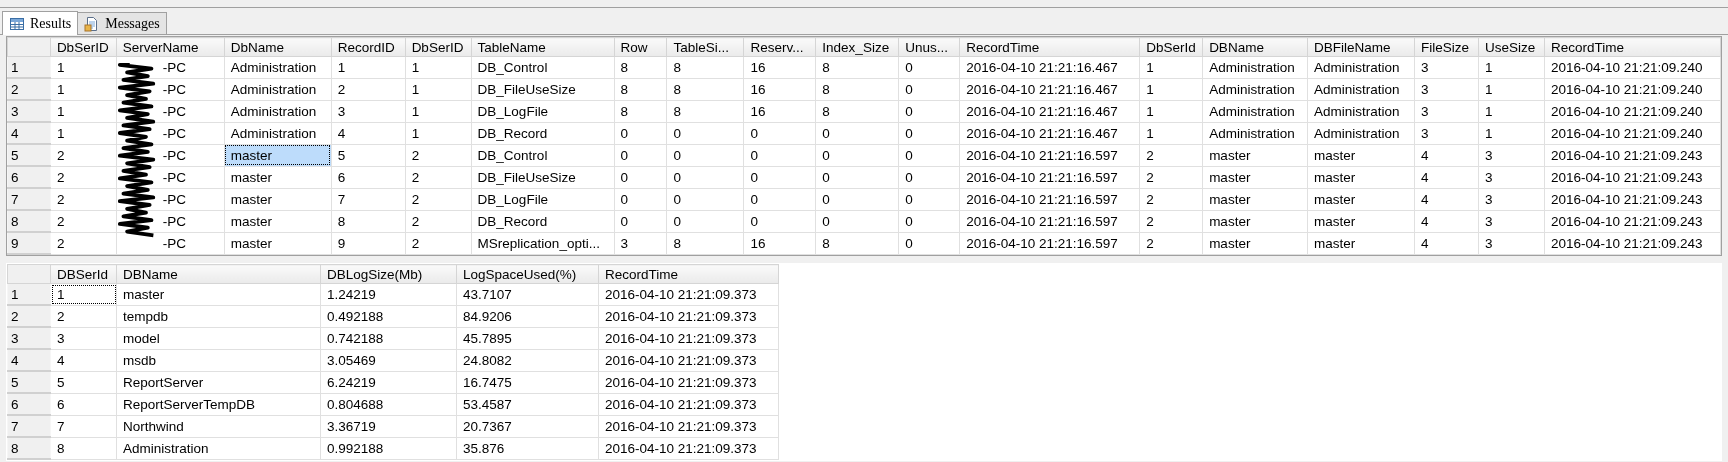  What do you see at coordinates (83, 382) in the screenshot?
I see `table-cell: 5` at bounding box center [83, 382].